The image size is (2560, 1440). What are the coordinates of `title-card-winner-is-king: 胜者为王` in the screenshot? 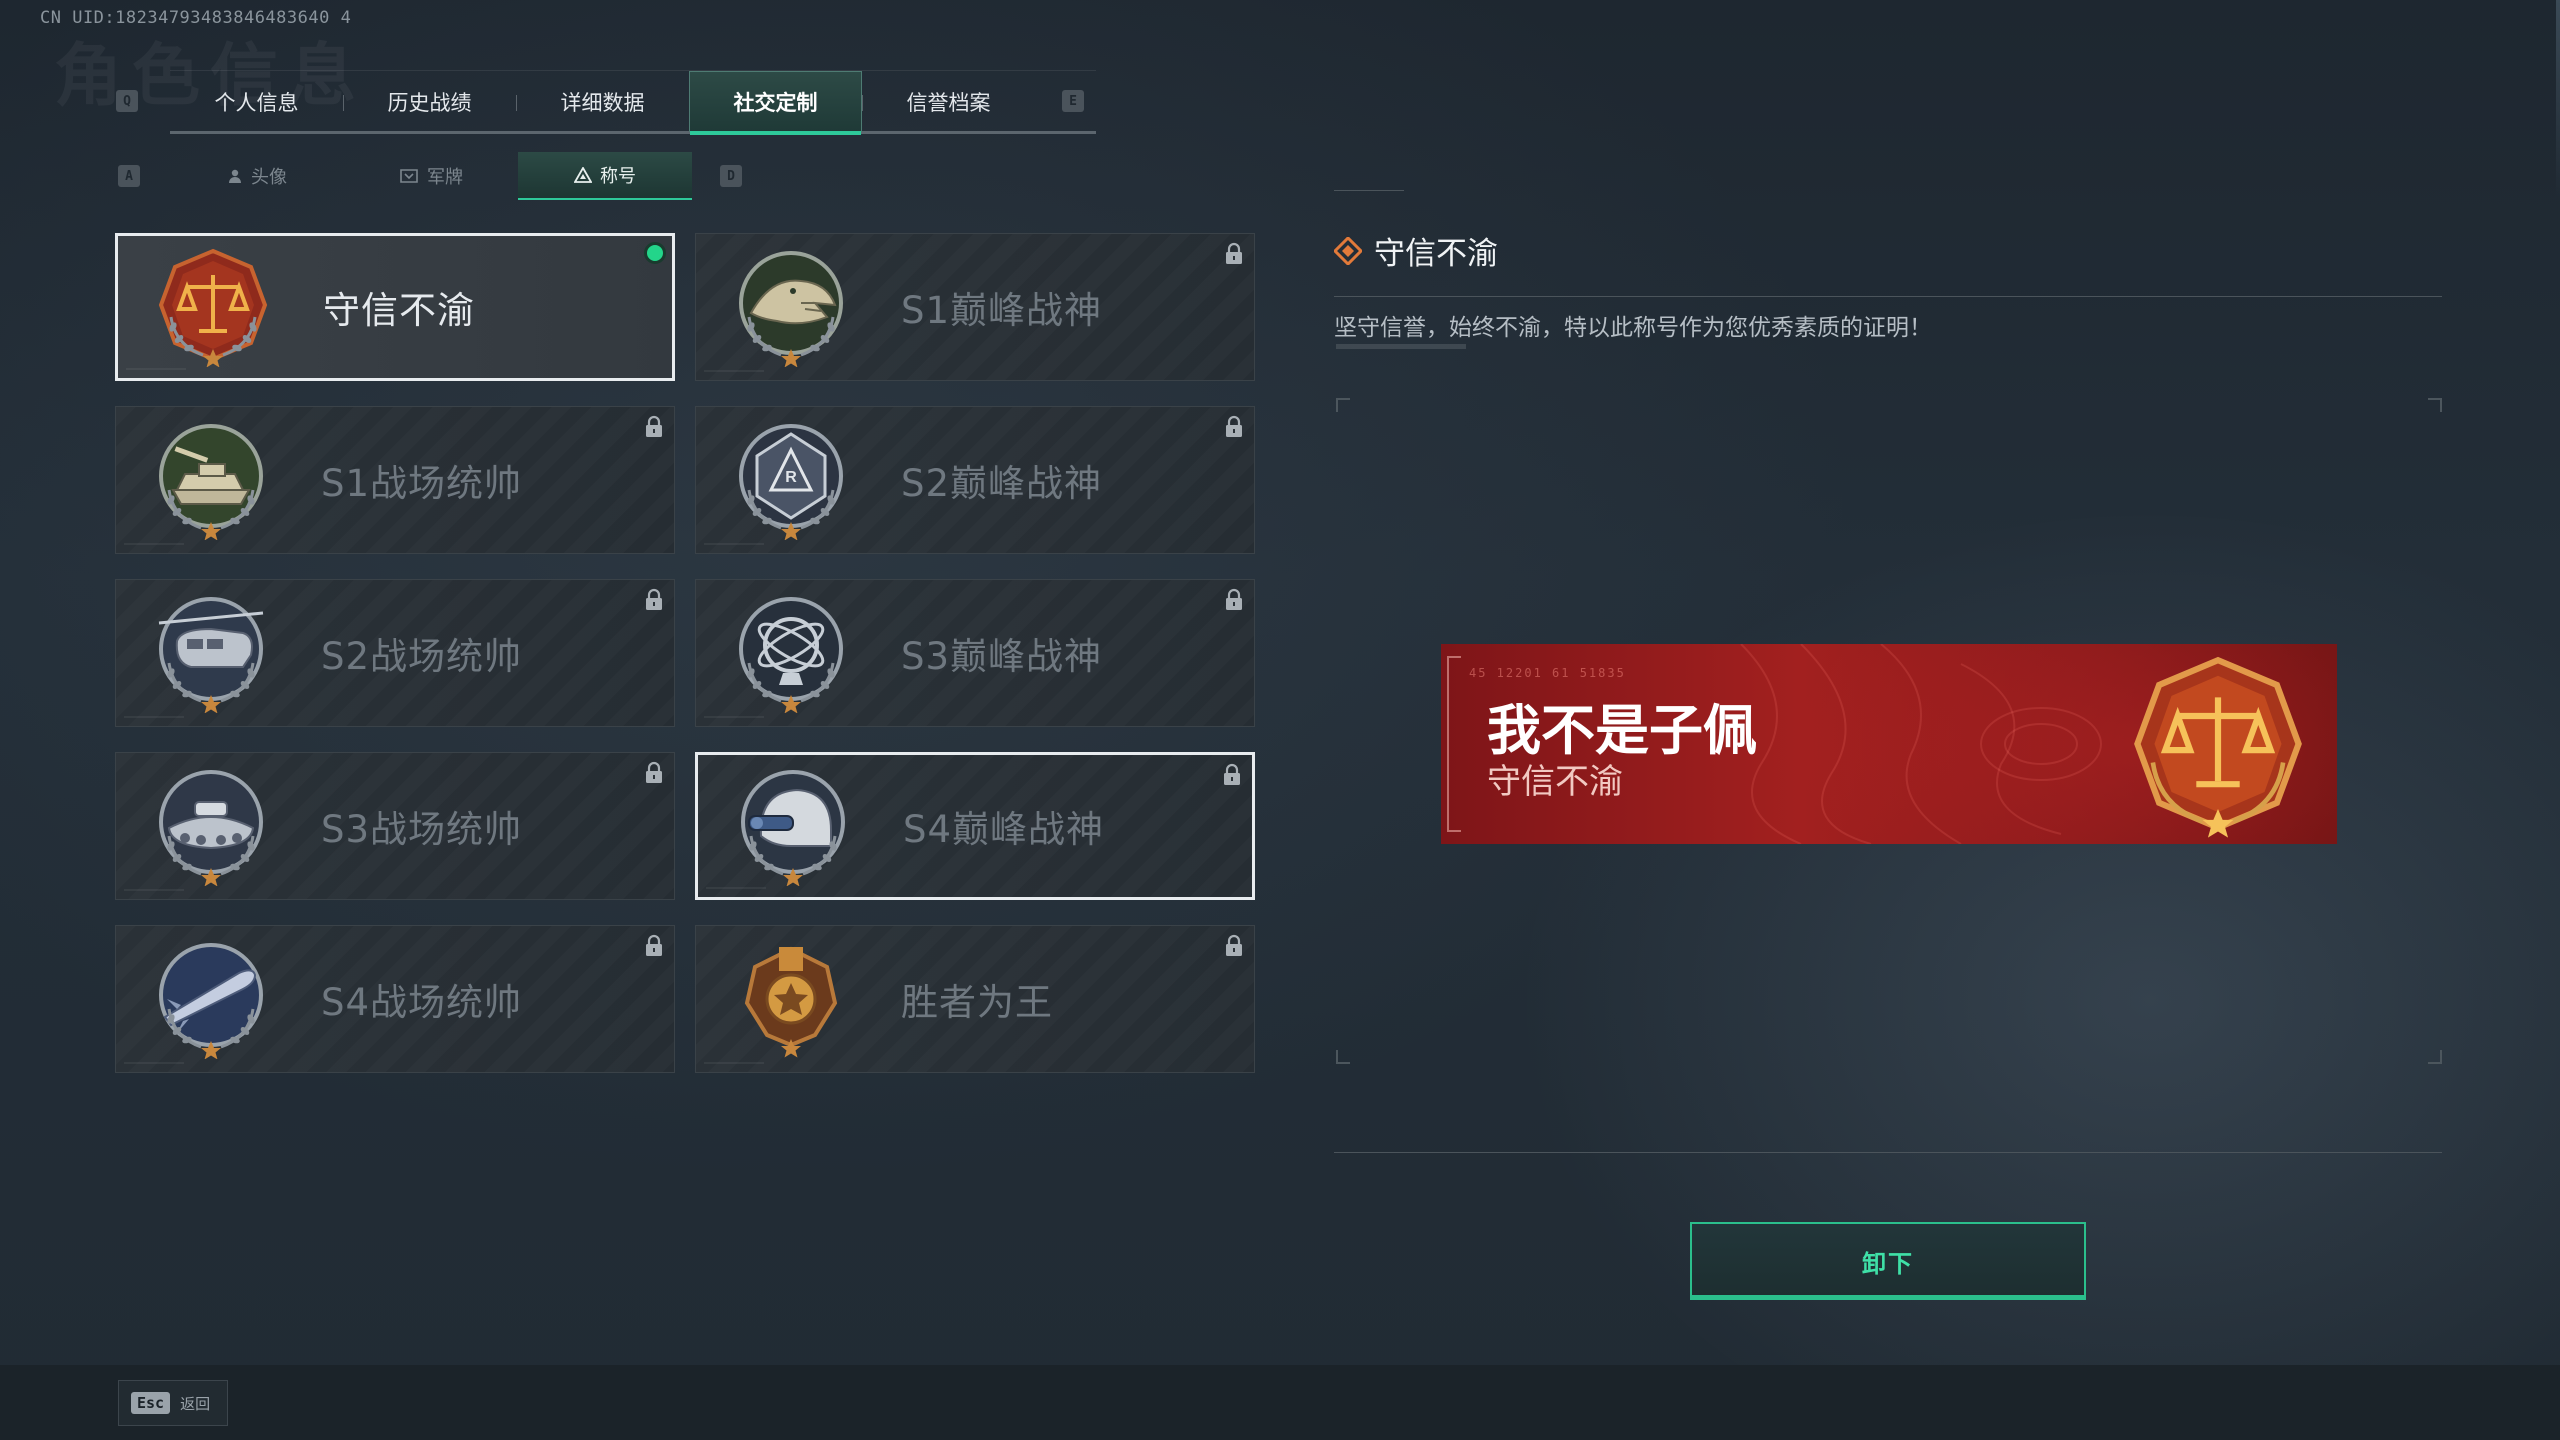 It's located at (975, 999).